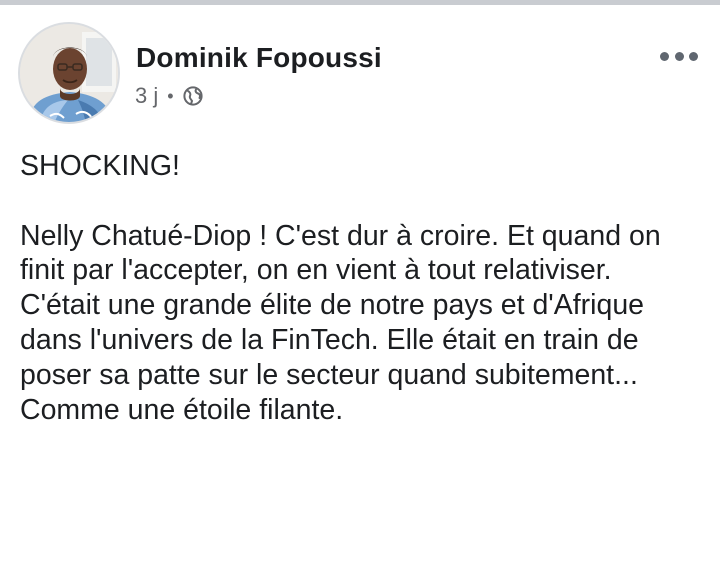  I want to click on post-time: 3 j, so click(146, 96).